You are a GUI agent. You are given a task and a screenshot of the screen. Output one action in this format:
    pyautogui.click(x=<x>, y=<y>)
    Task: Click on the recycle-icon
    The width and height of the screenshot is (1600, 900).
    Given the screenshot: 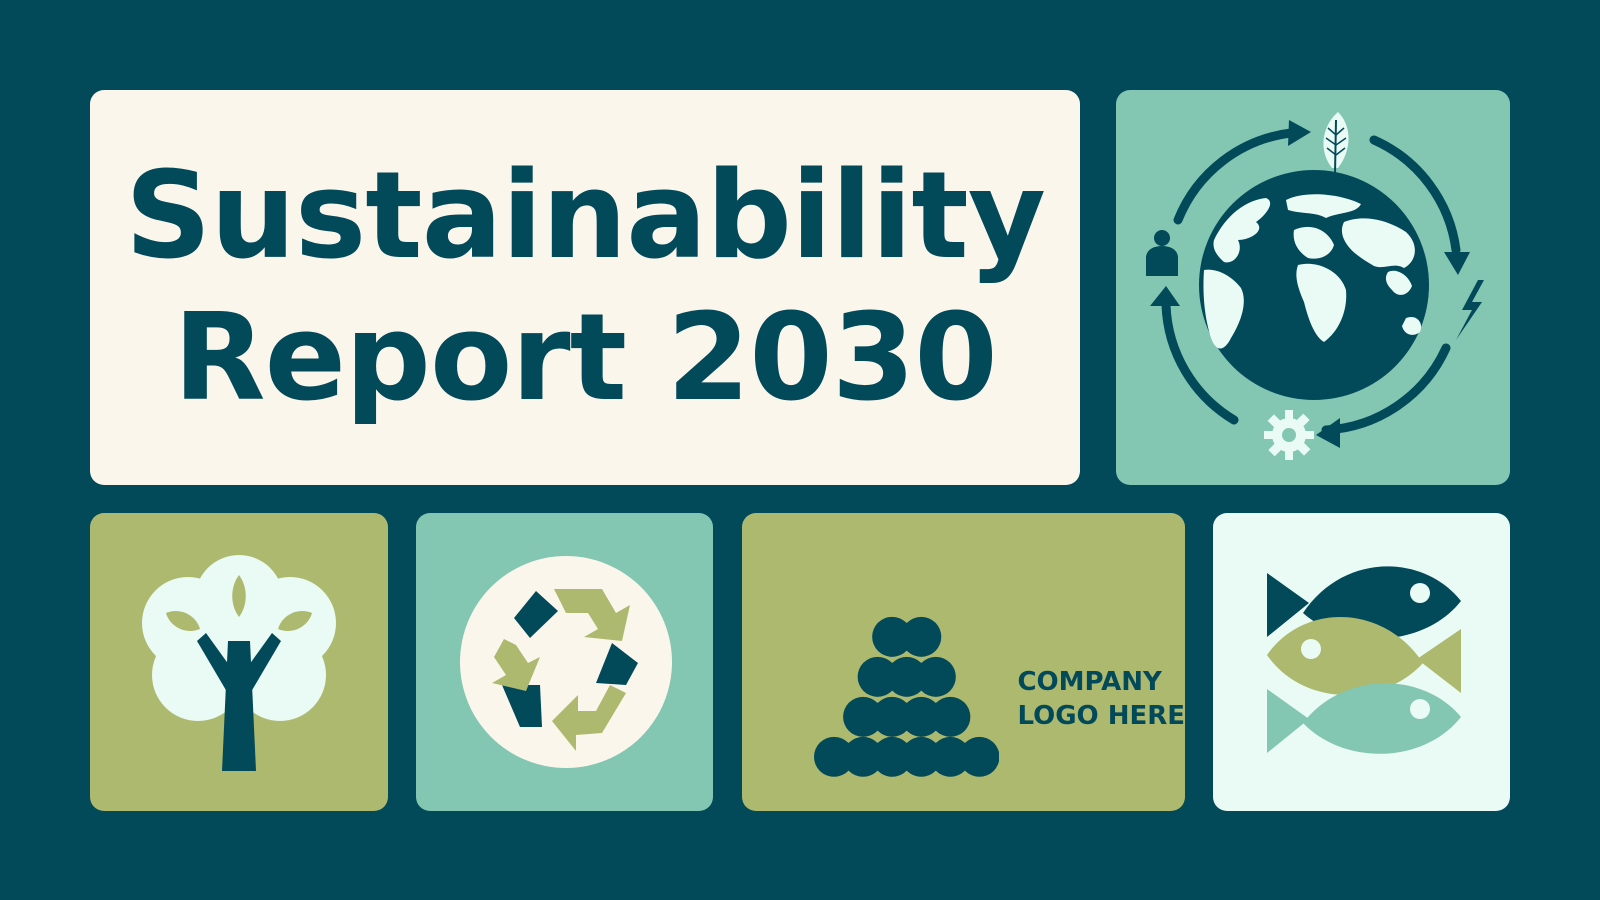 What is the action you would take?
    pyautogui.click(x=566, y=662)
    